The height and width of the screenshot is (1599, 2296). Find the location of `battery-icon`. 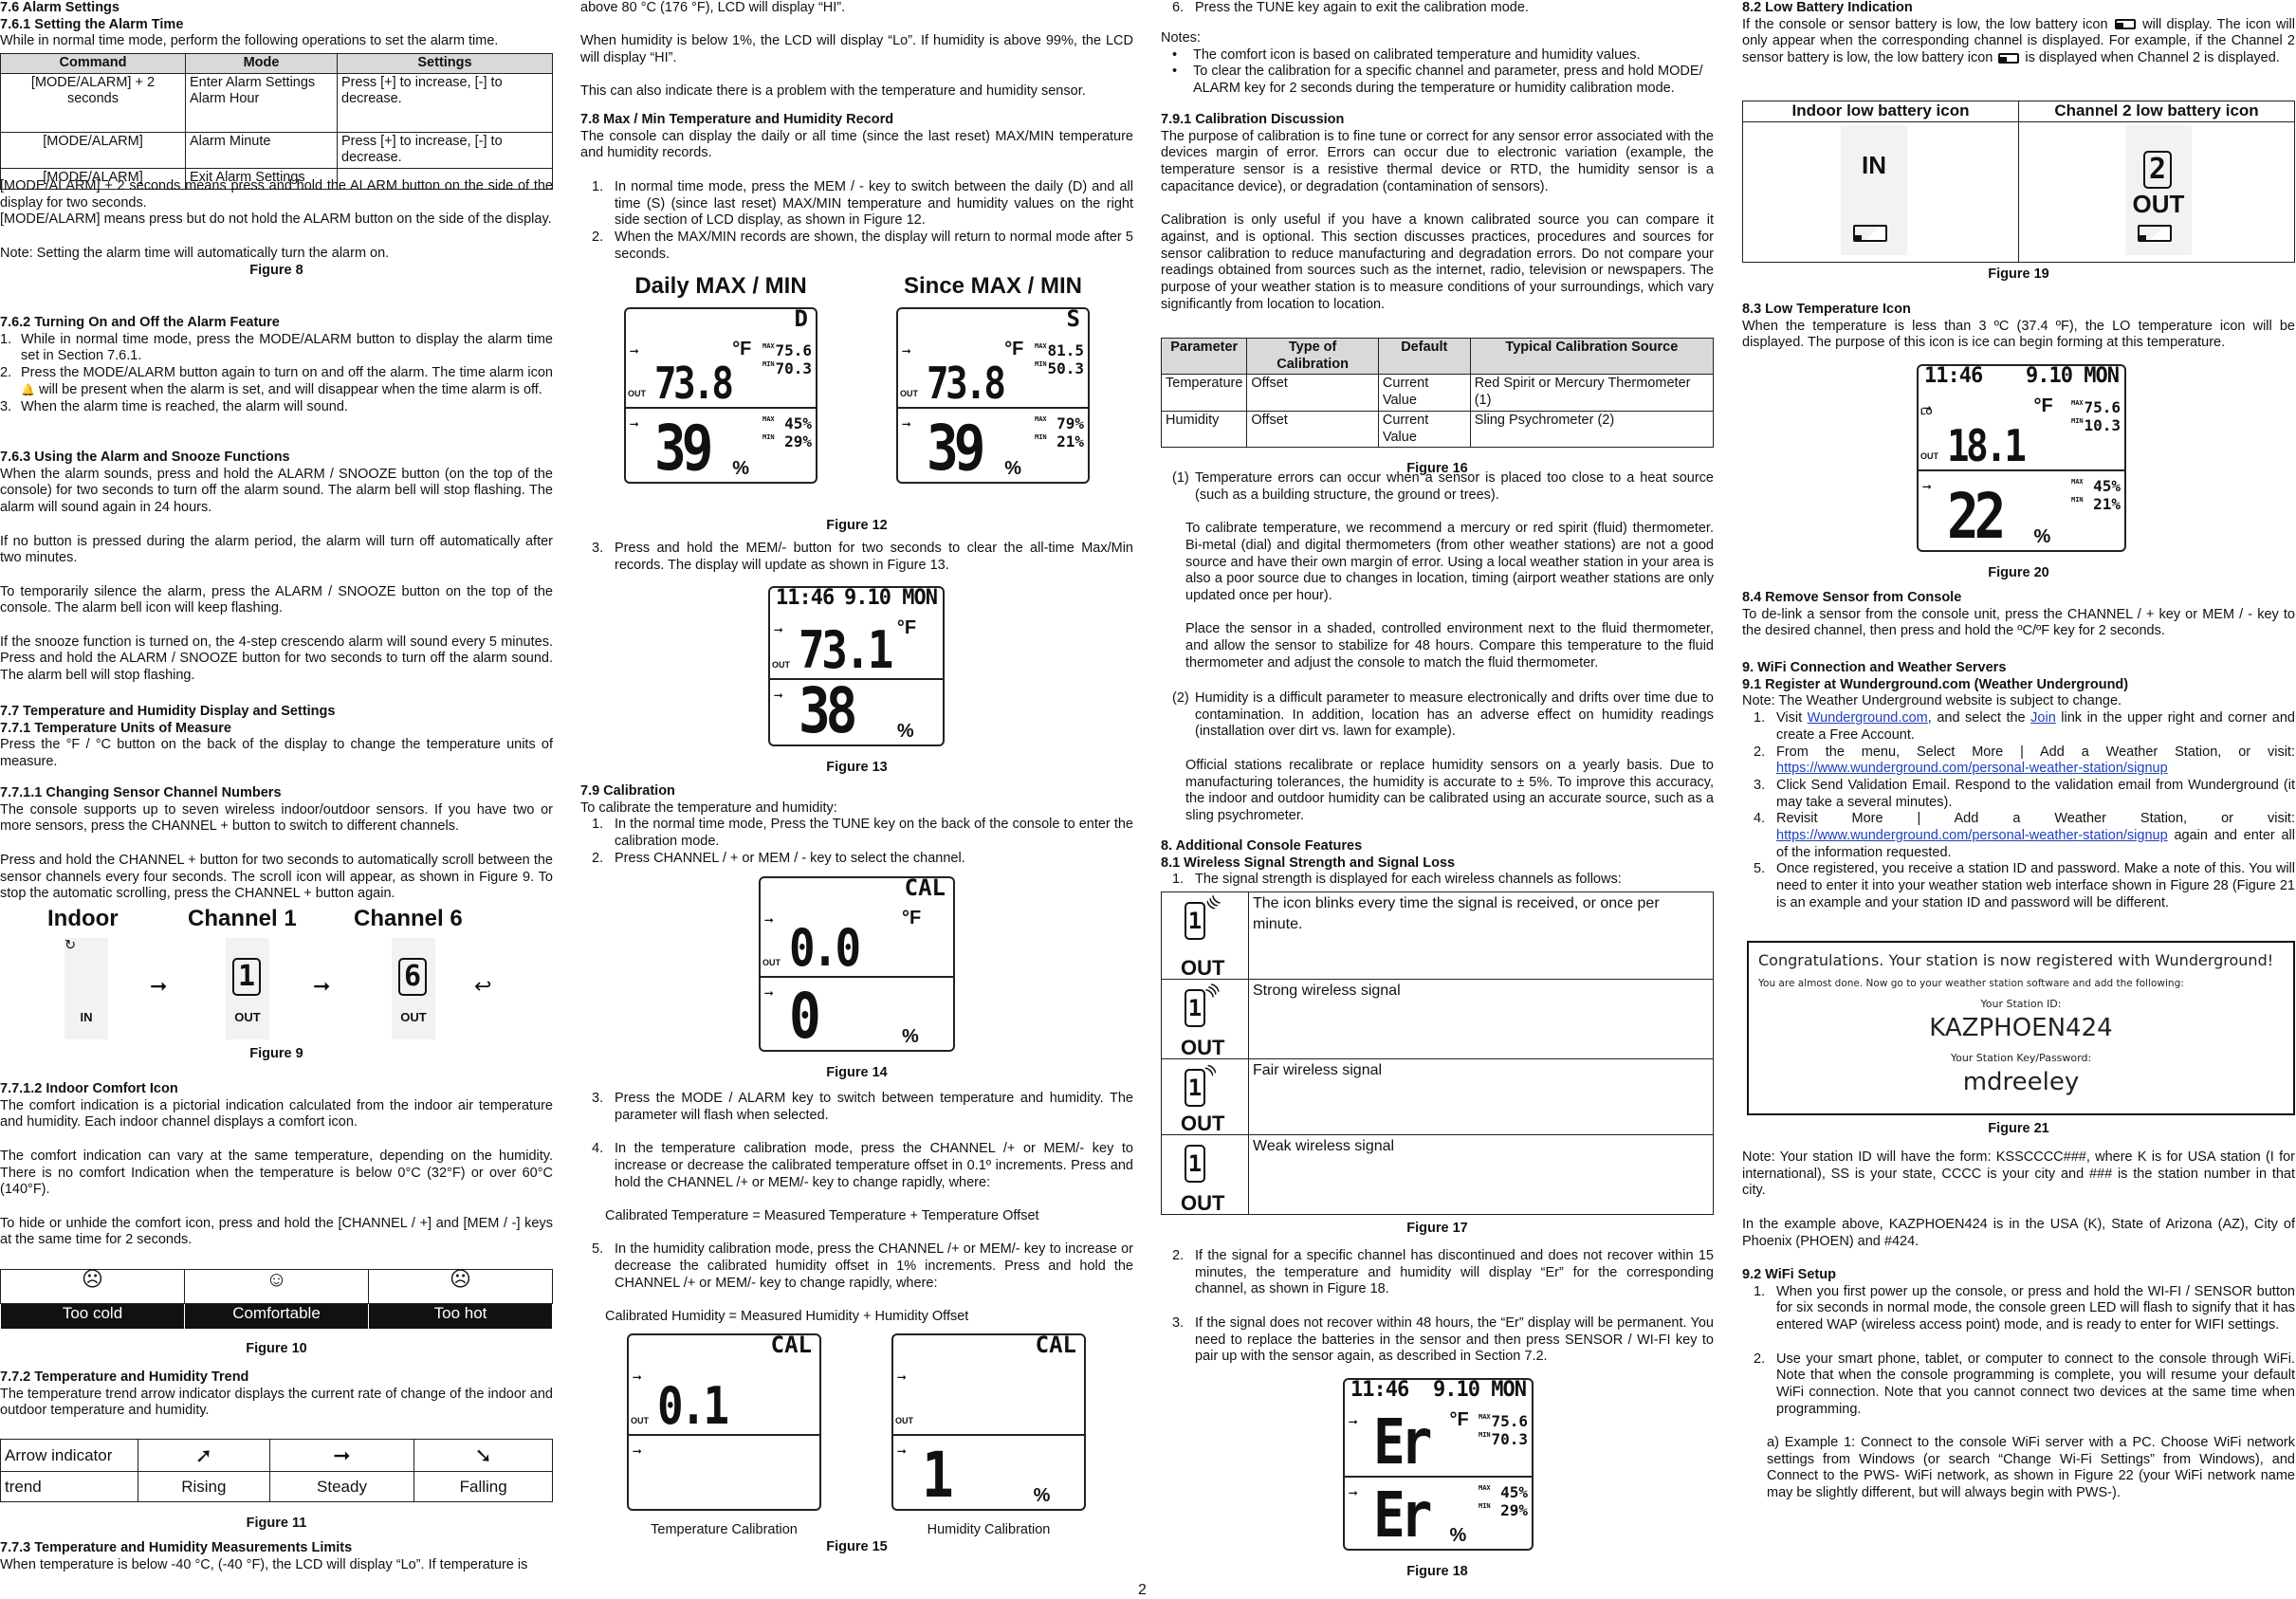

battery-icon is located at coordinates (2009, 58).